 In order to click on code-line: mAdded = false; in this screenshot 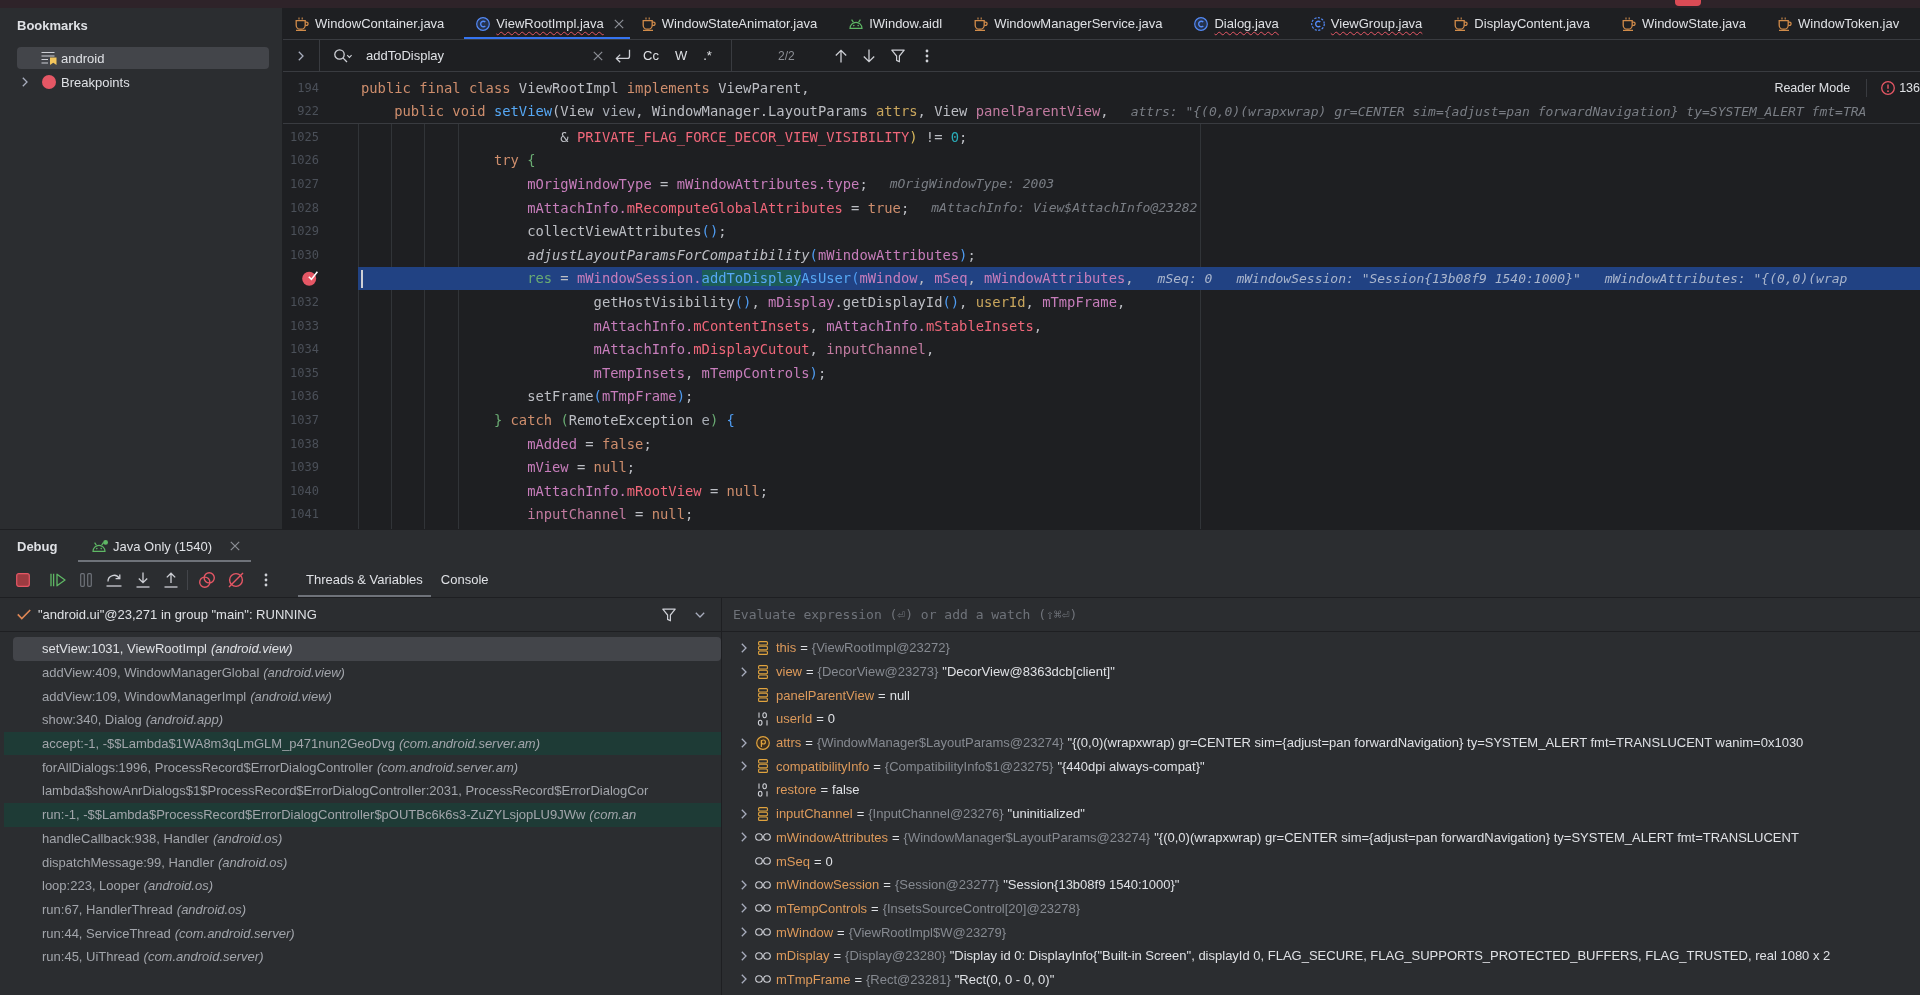, I will do `click(589, 443)`.